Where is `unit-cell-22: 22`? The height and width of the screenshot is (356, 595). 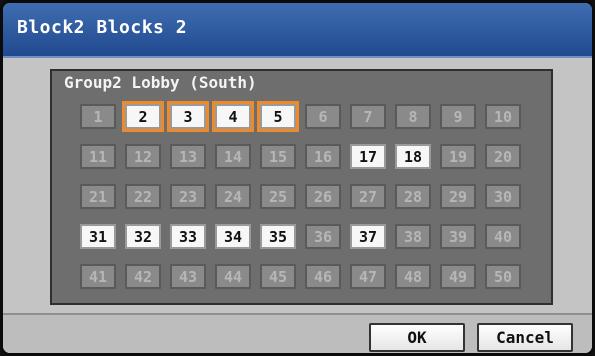 unit-cell-22: 22 is located at coordinates (143, 196).